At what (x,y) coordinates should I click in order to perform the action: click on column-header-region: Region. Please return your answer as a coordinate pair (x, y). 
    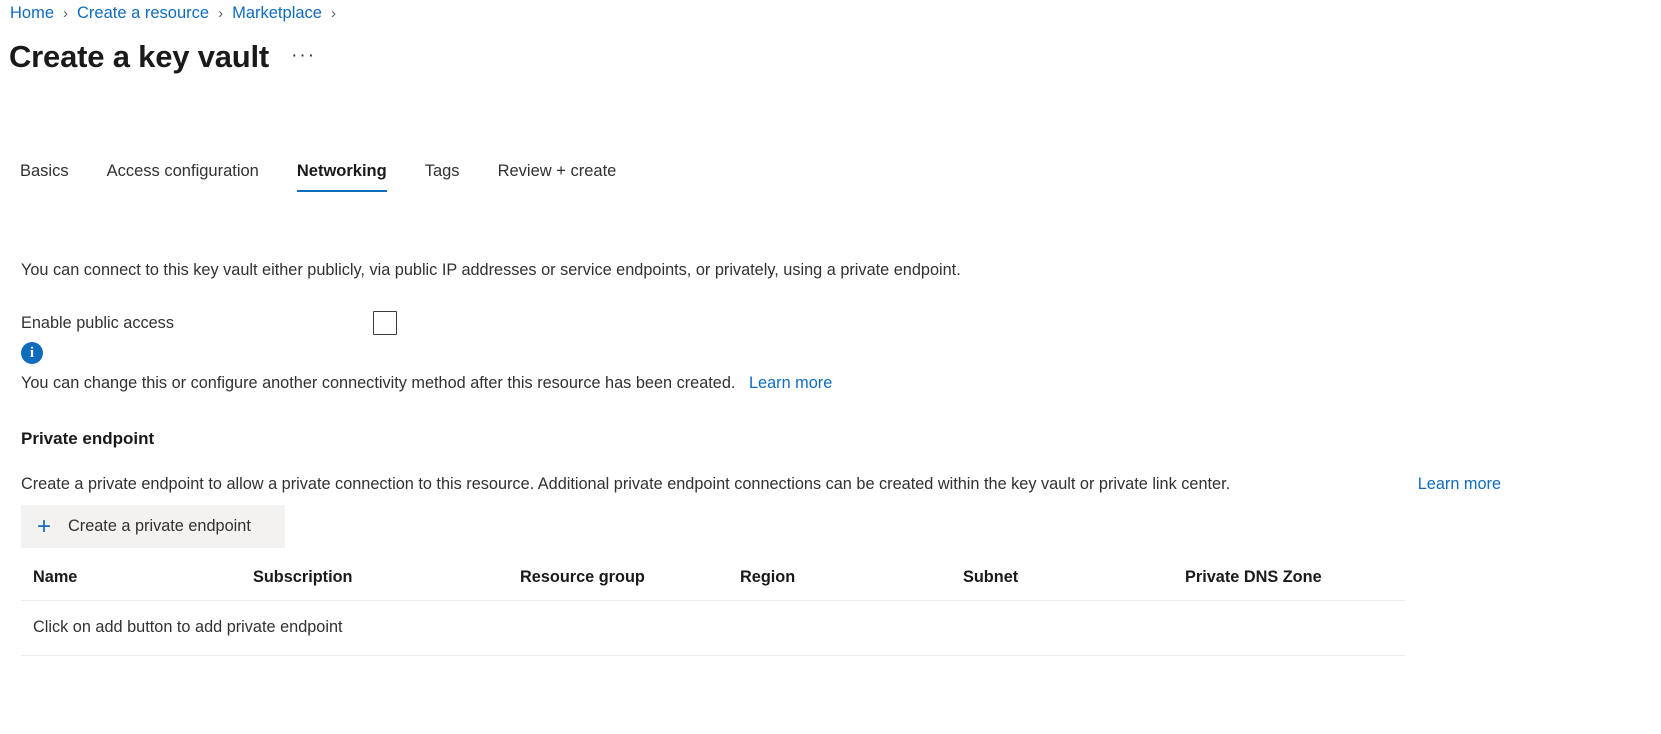
    Looking at the image, I should click on (839, 580).